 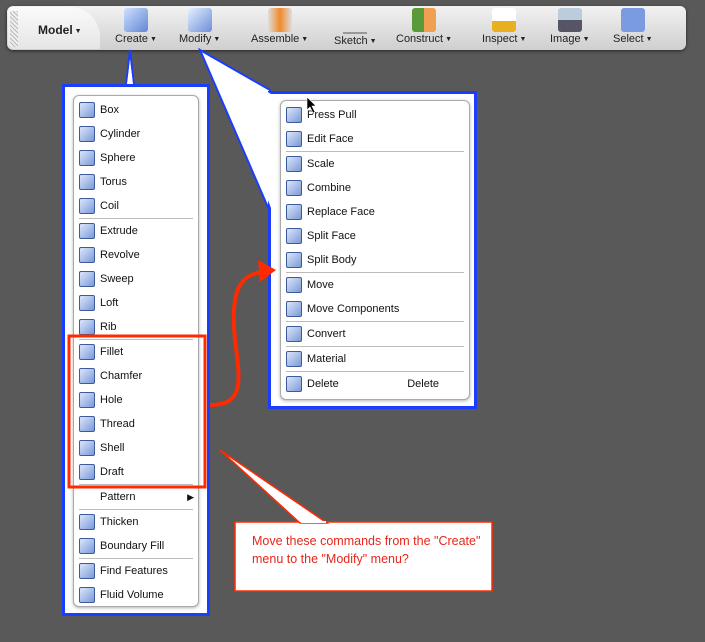 I want to click on mouse-cursor, so click(x=311, y=105).